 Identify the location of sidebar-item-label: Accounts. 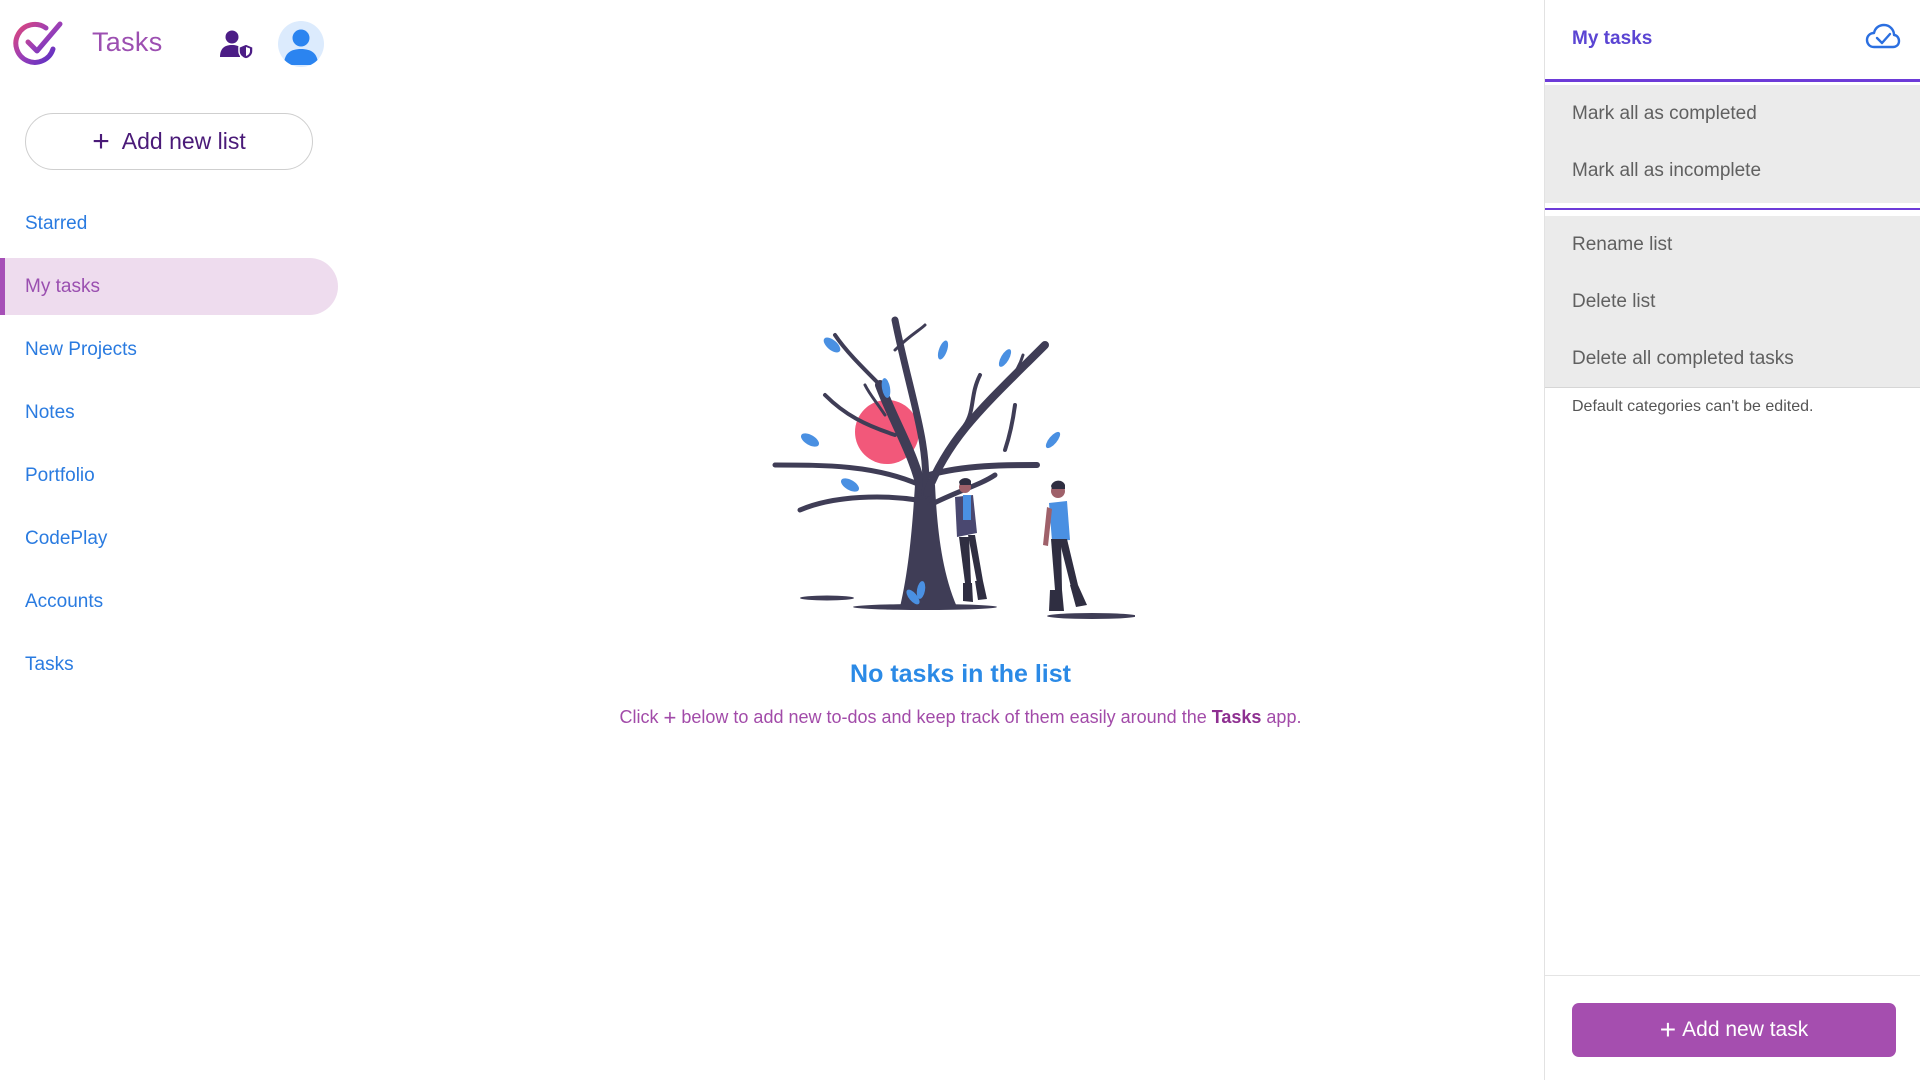
(64, 601).